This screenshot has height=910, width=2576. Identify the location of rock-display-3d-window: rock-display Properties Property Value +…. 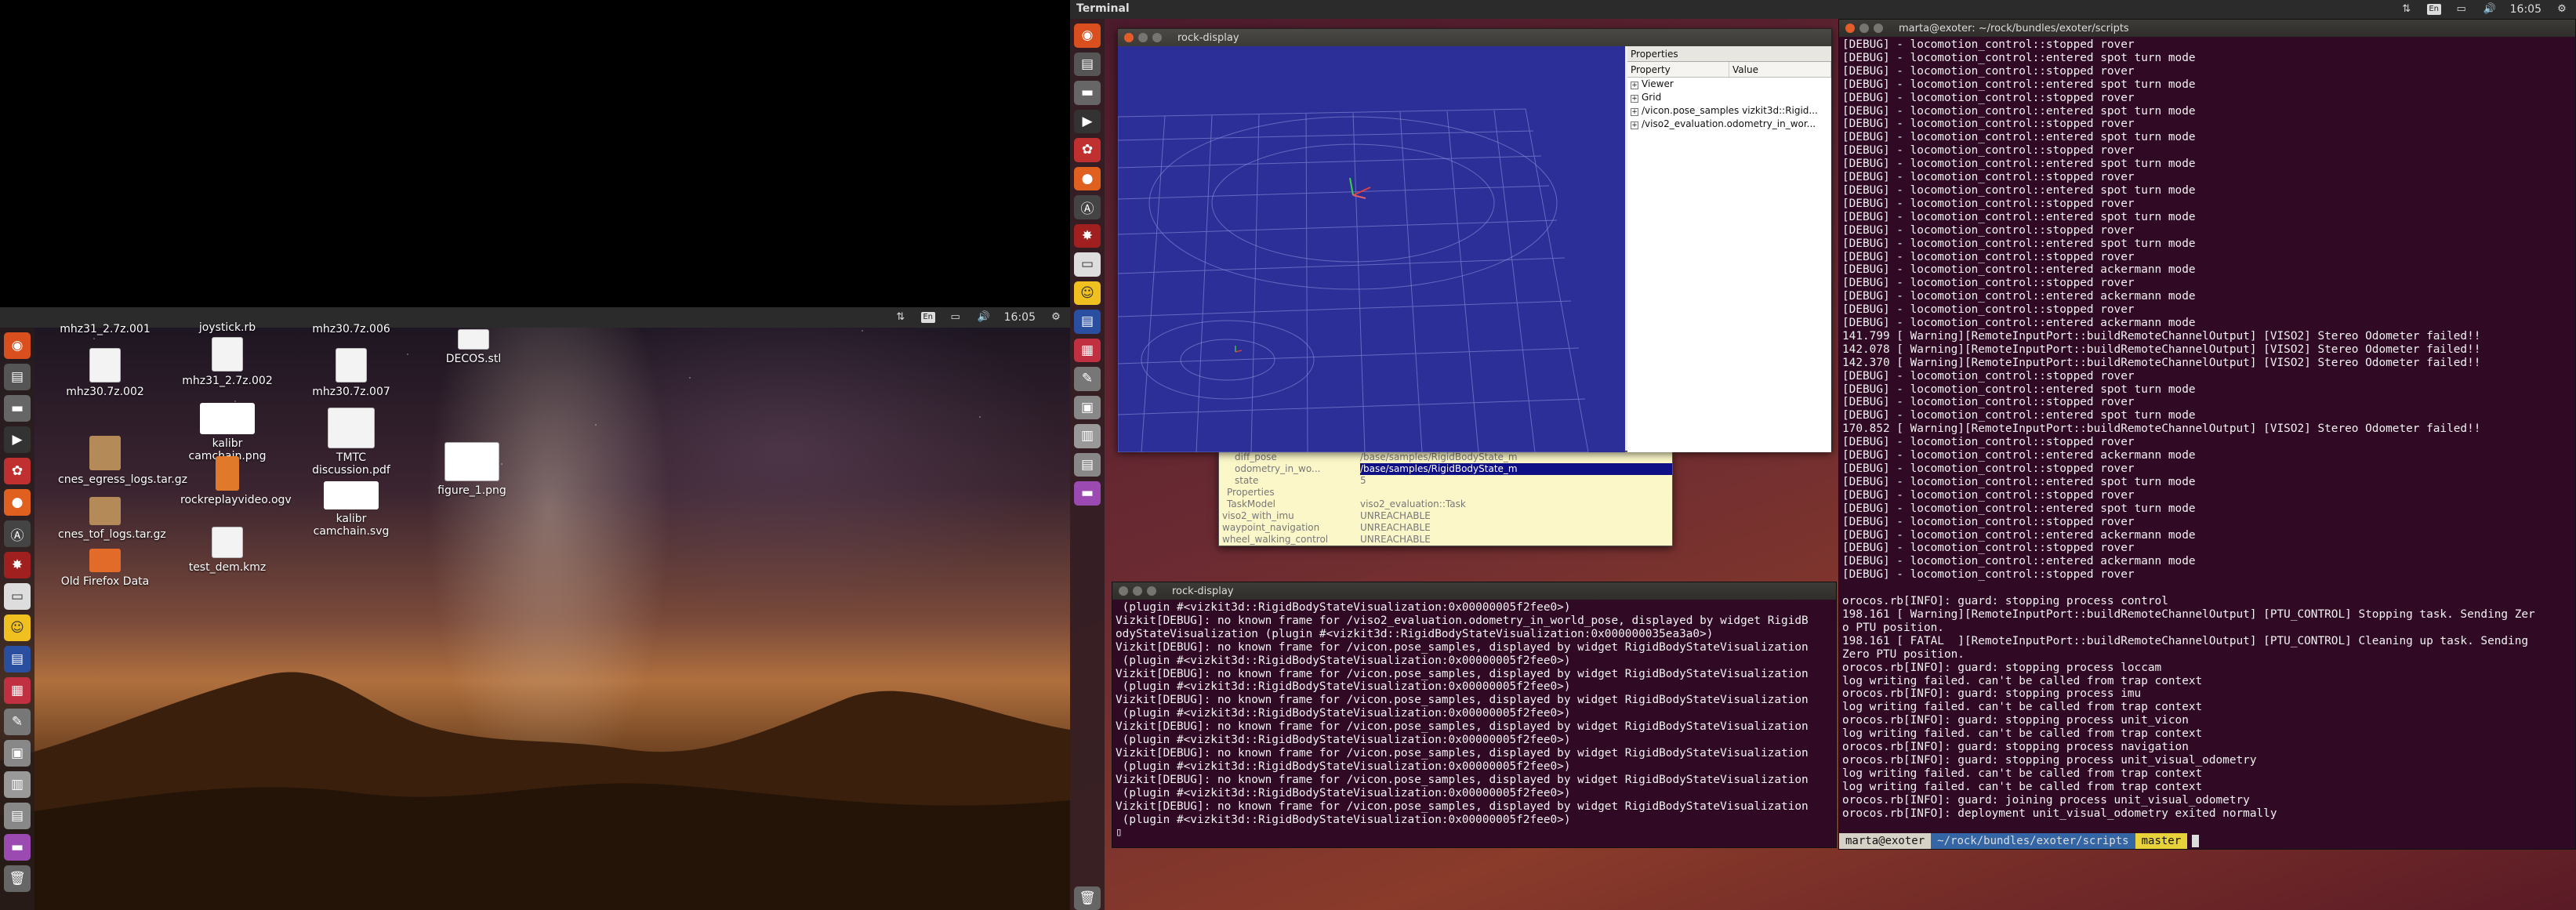
(1475, 240).